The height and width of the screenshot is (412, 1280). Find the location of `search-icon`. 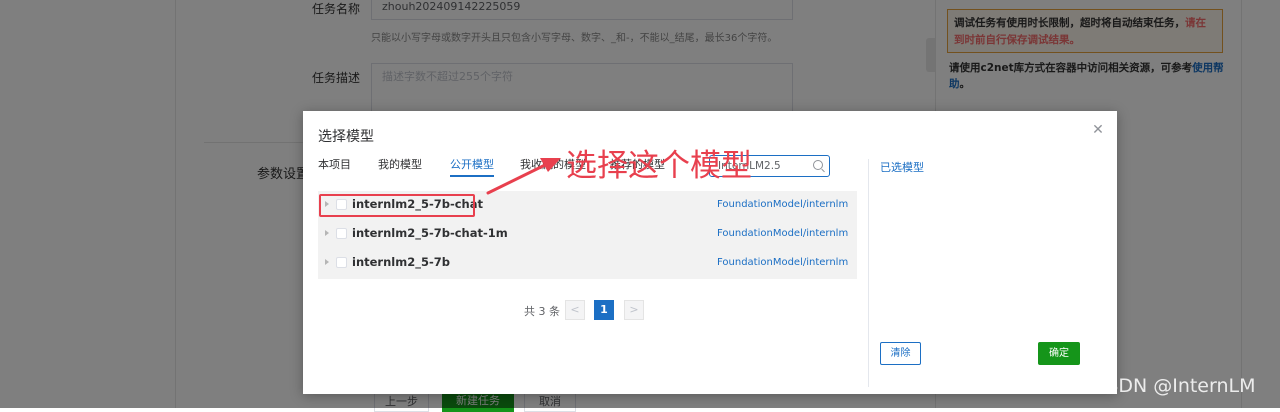

search-icon is located at coordinates (818, 165).